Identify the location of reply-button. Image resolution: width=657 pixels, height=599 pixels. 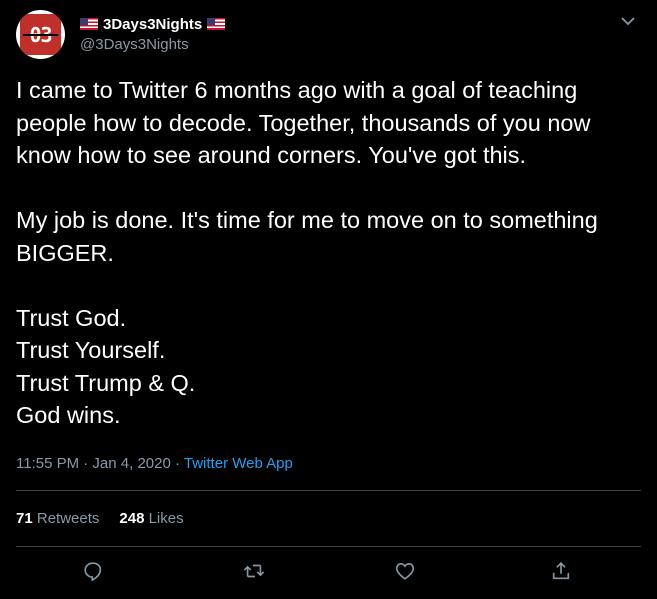
(93, 571).